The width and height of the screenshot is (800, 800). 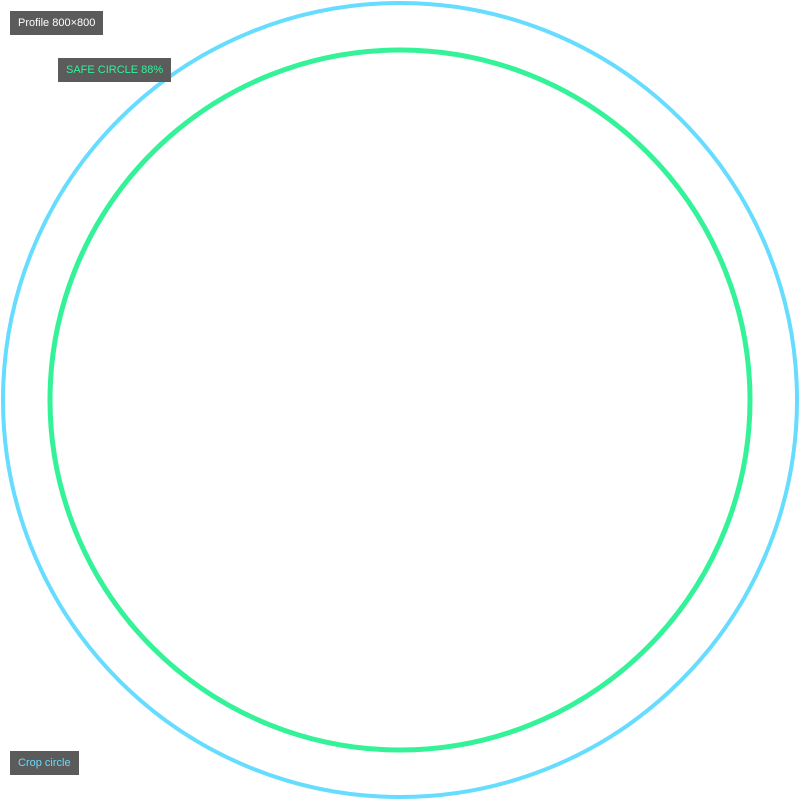 I want to click on crop-circle-label: Crop circle, so click(x=44, y=763).